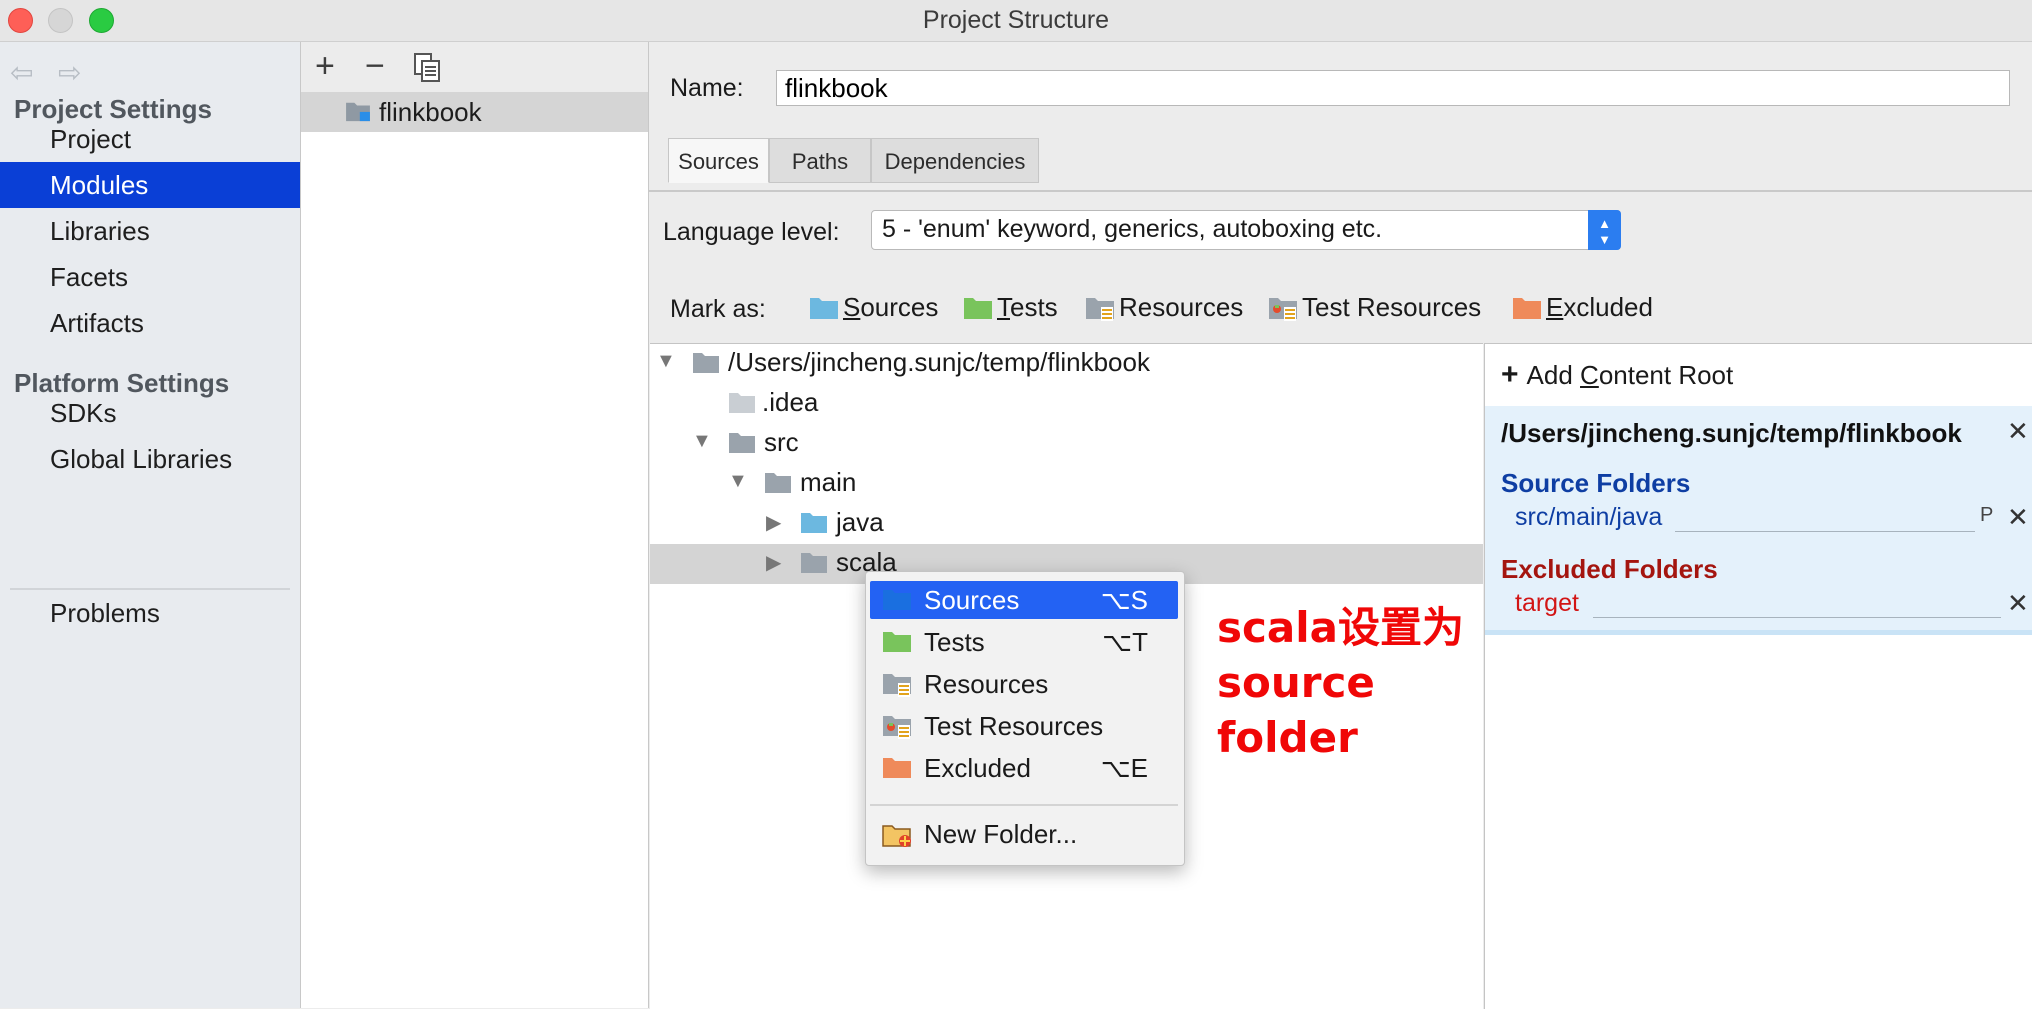 This screenshot has height=1009, width=2032. I want to click on mark-sources-button: Sources, so click(884, 309).